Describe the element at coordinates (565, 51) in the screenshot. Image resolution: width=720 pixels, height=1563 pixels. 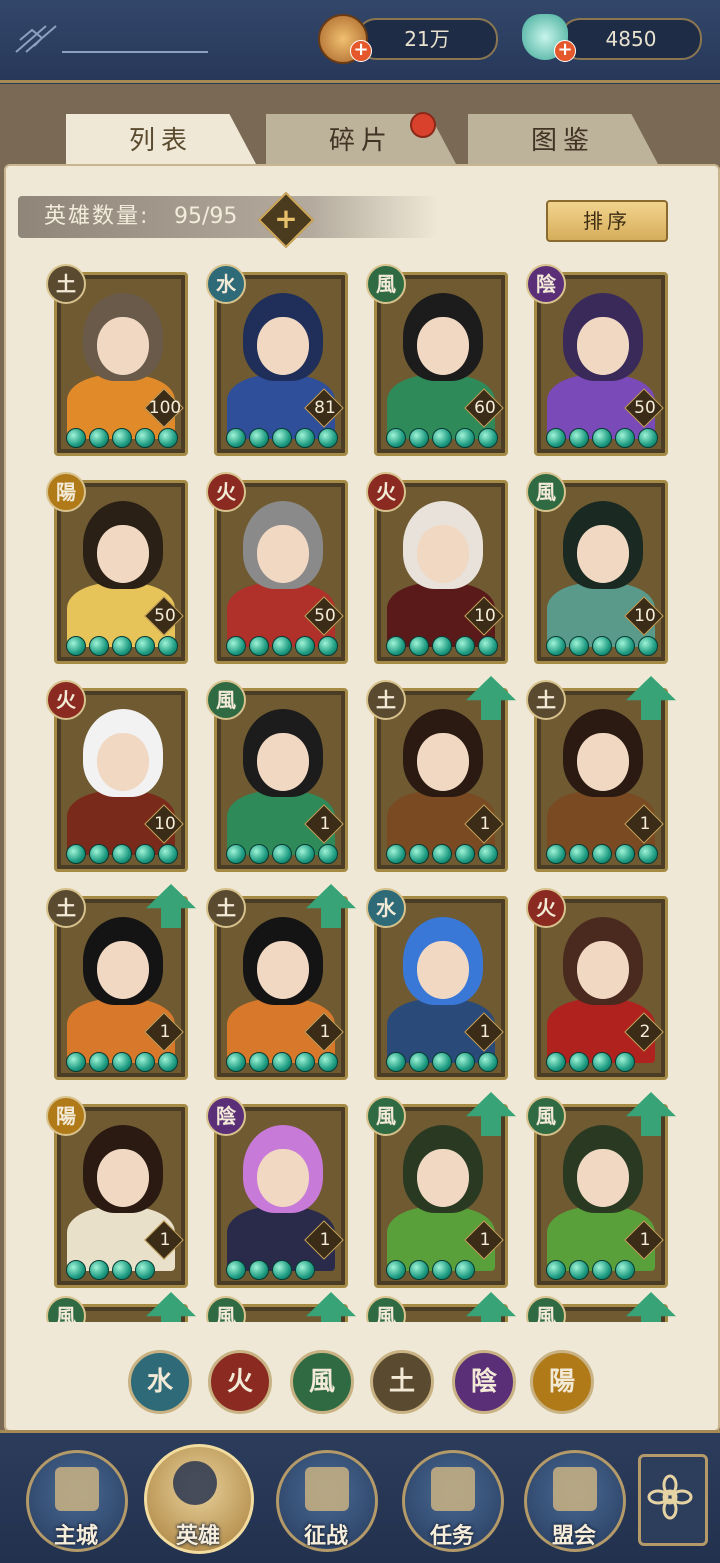
I see `add-jade-button: +` at that location.